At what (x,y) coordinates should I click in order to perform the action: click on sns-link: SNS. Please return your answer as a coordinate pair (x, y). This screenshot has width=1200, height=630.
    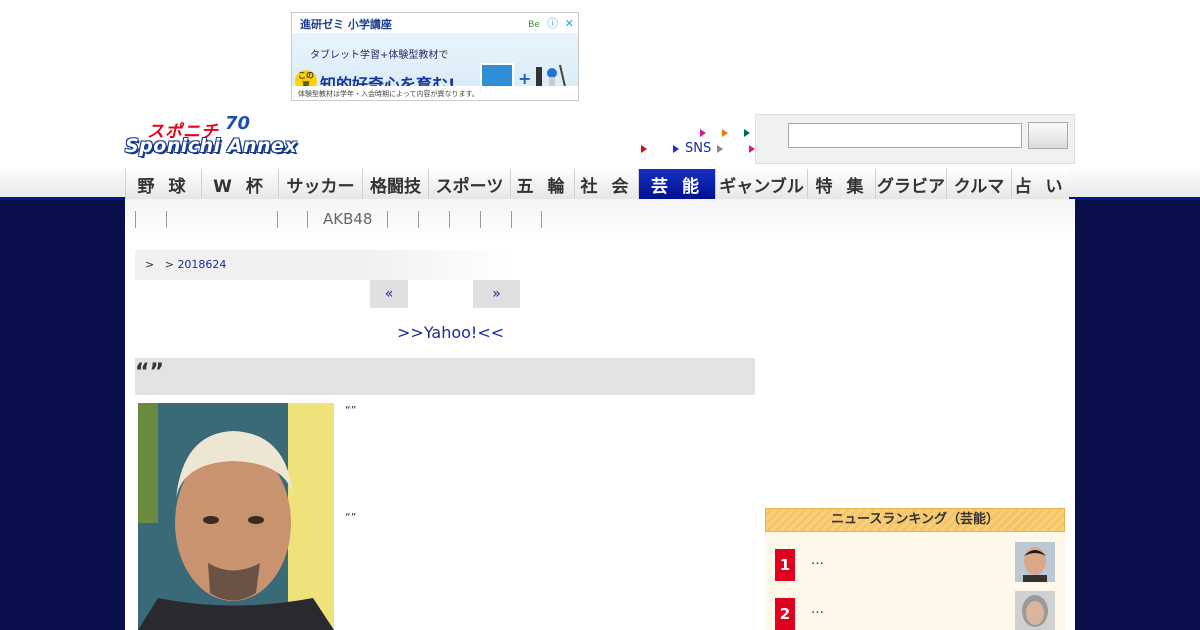
    Looking at the image, I should click on (698, 148).